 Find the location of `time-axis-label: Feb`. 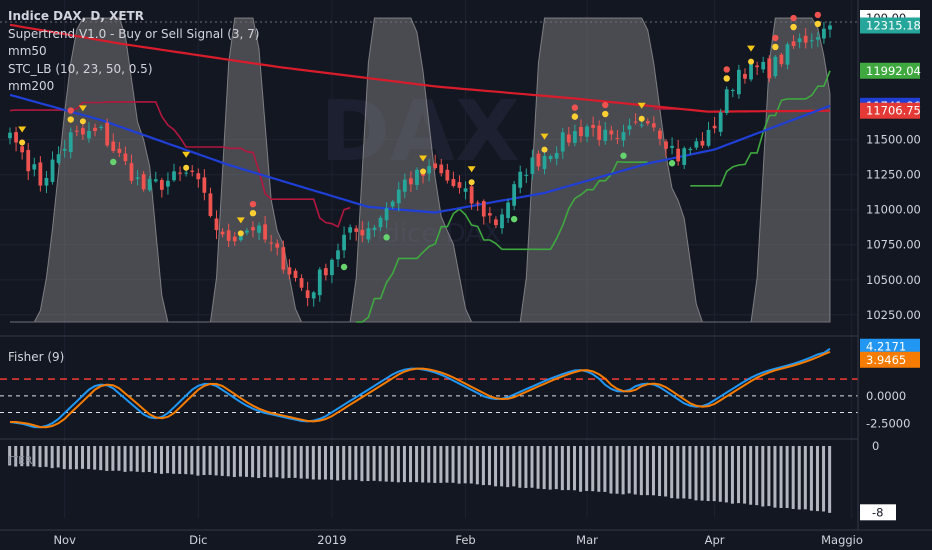

time-axis-label: Feb is located at coordinates (465, 540).